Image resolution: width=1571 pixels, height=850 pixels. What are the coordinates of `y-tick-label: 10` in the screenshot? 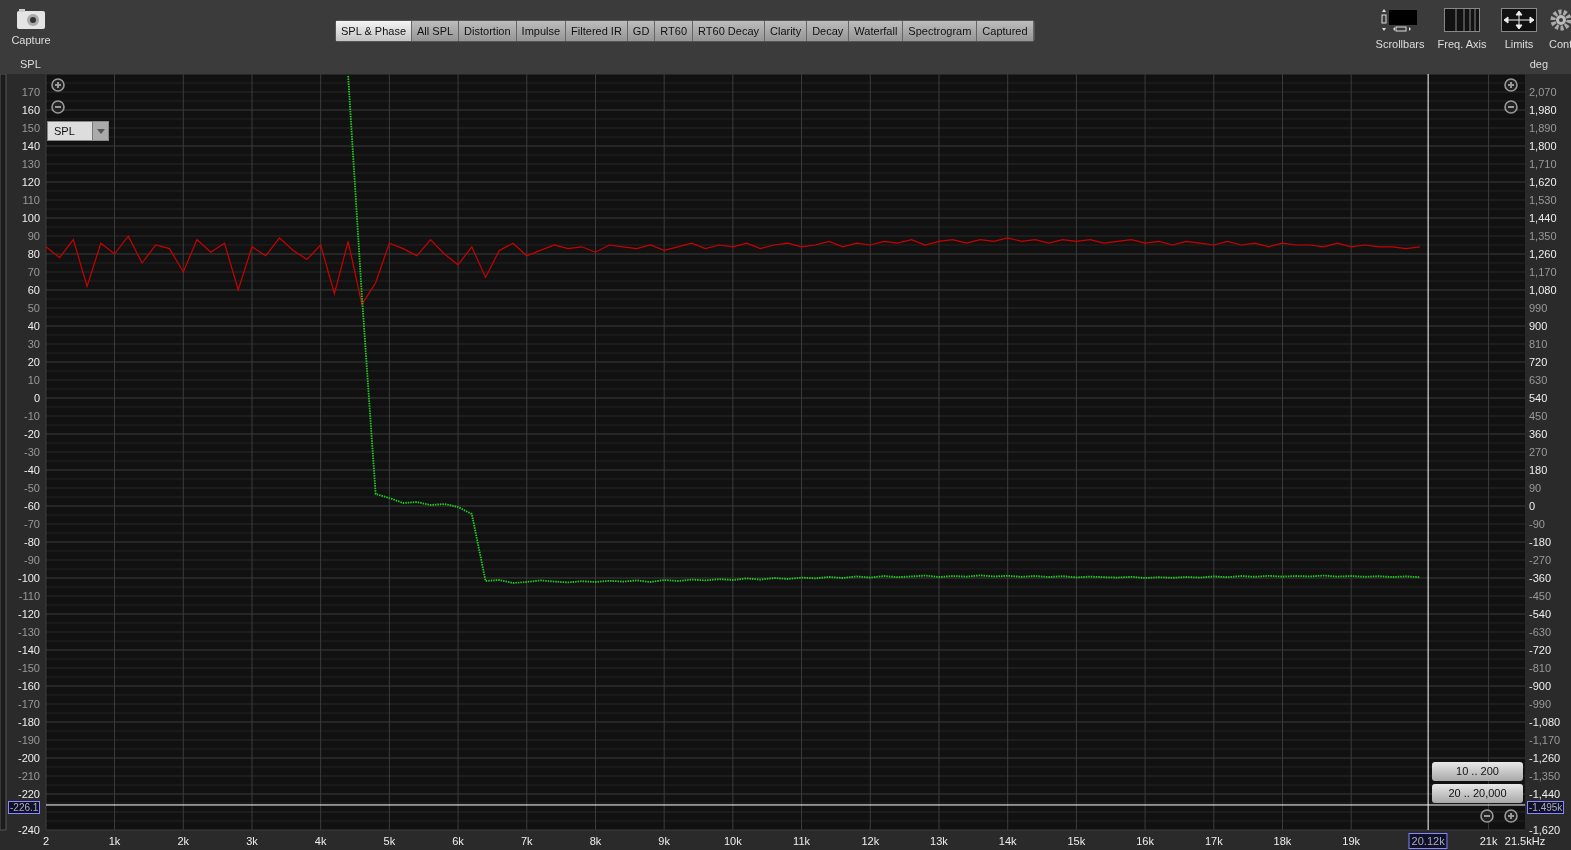 It's located at (33, 380).